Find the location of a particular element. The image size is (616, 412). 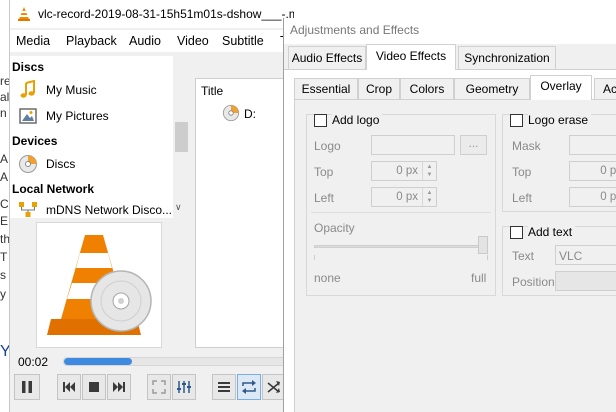

vlc-cone-icon is located at coordinates (24, 14).